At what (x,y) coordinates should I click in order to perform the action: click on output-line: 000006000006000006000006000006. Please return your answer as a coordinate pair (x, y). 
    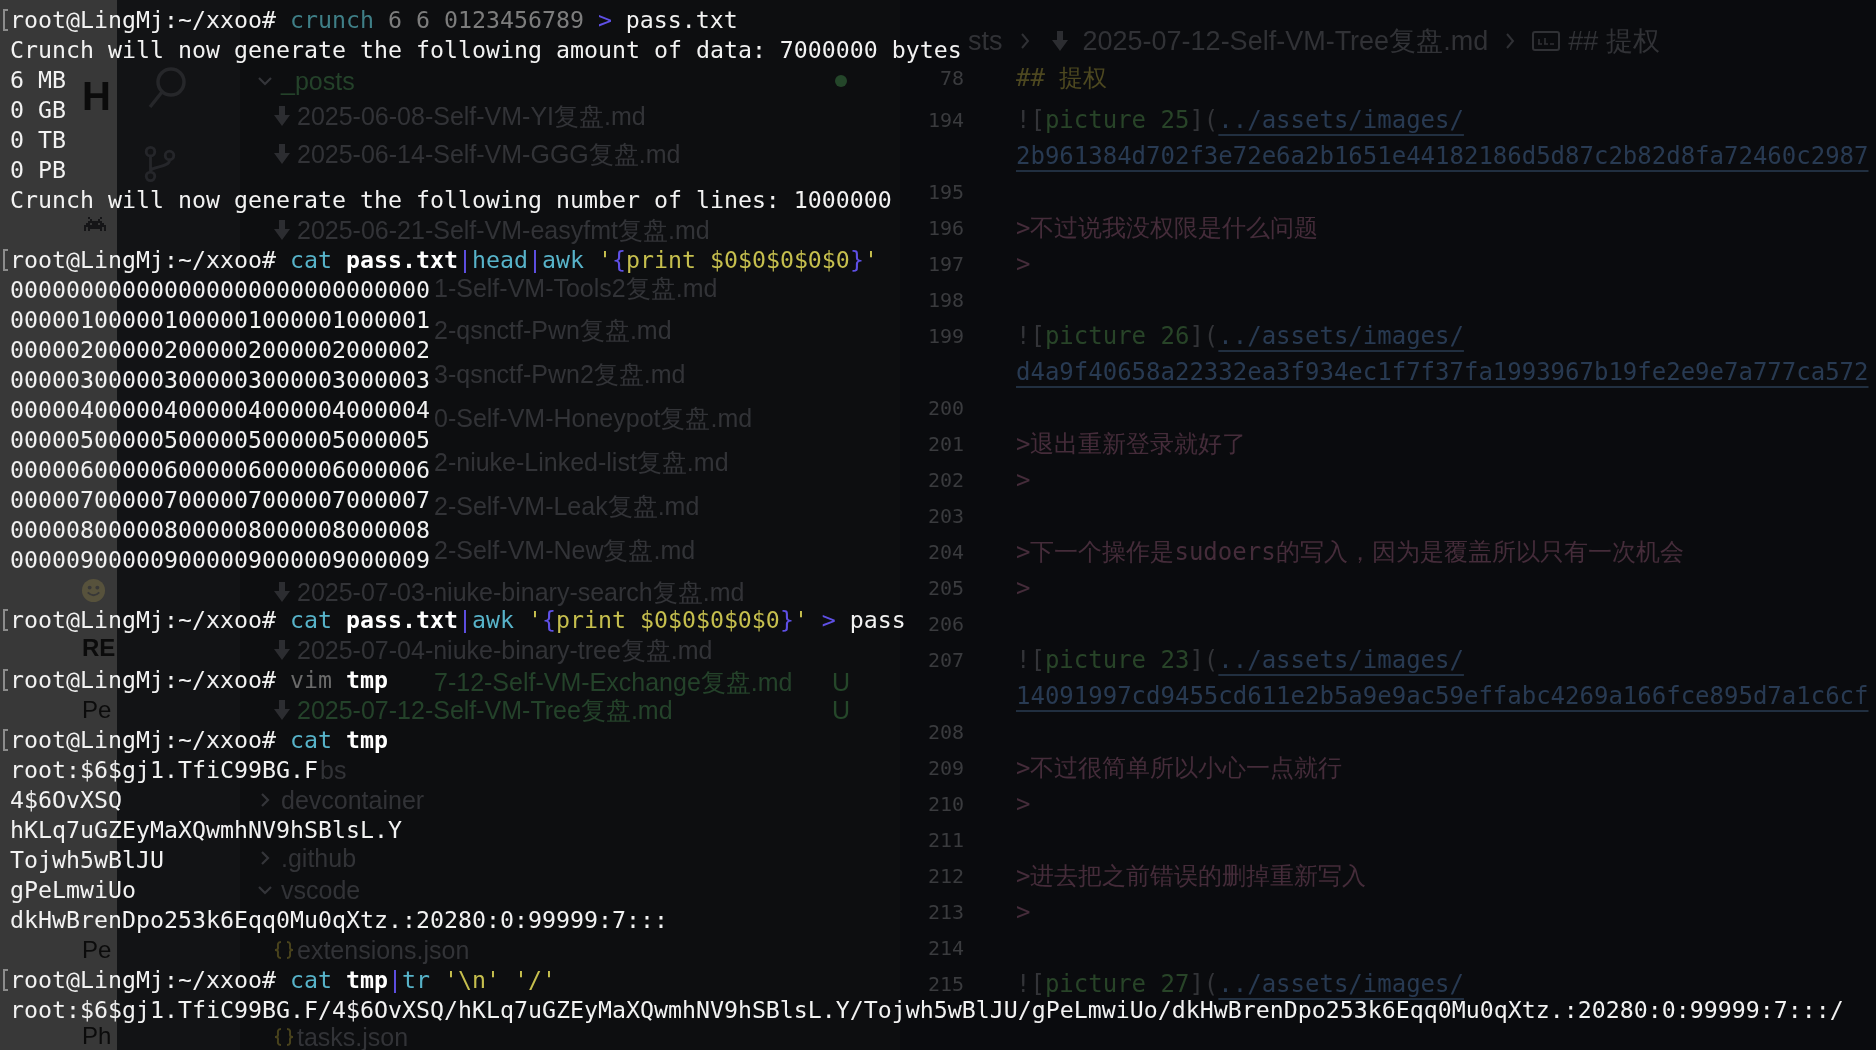
    Looking at the image, I should click on (220, 470).